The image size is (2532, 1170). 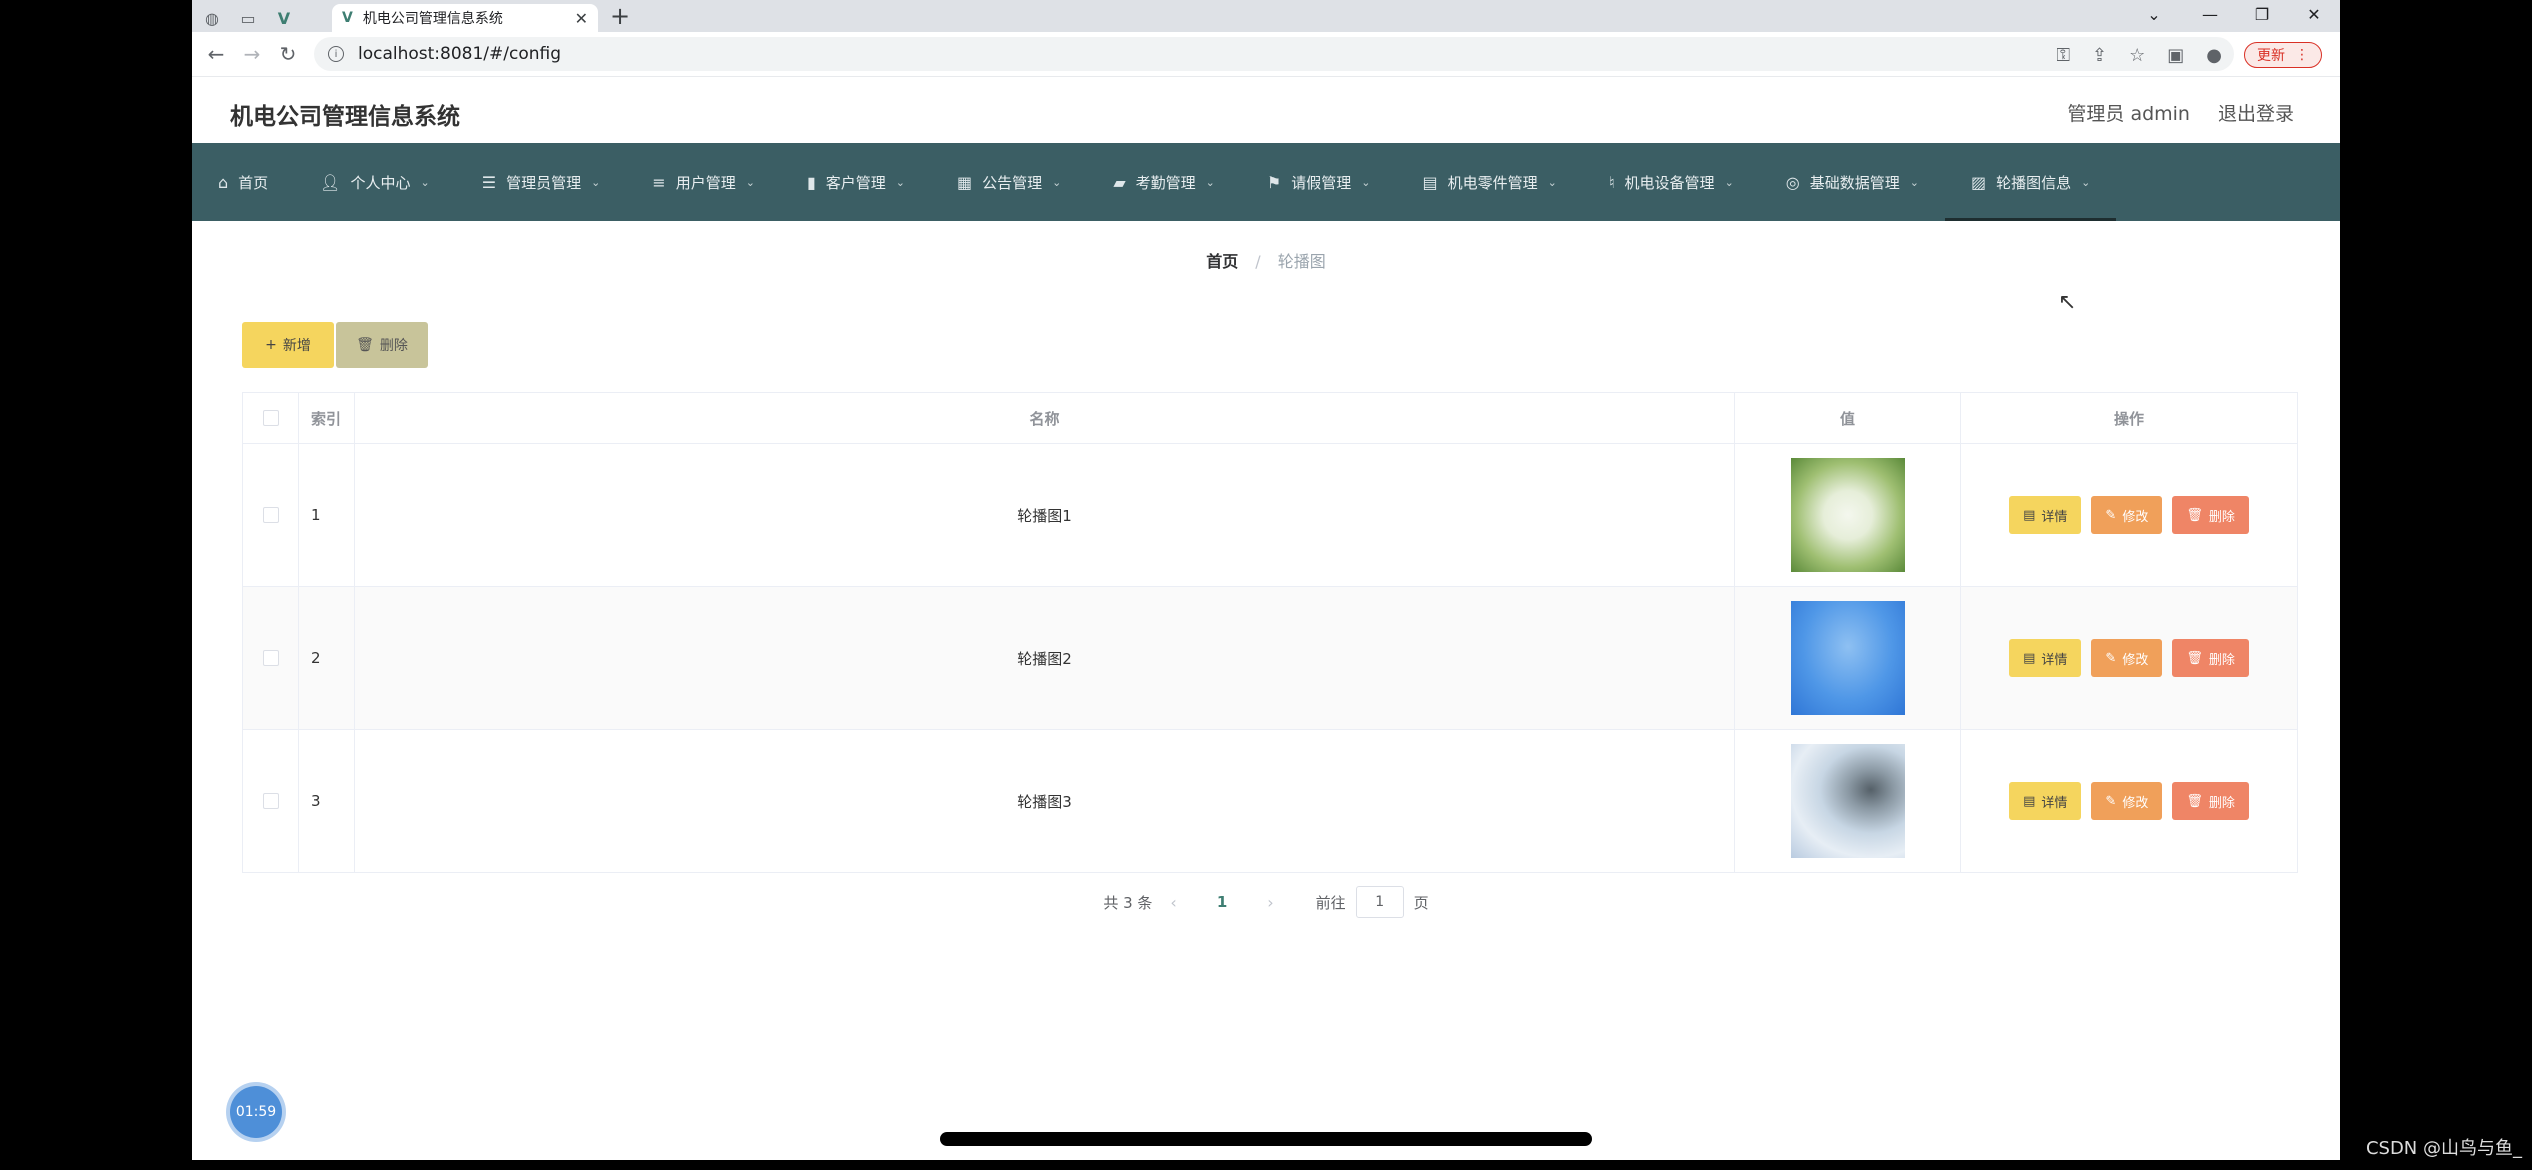 I want to click on vue-tab-icon: V, so click(x=284, y=18).